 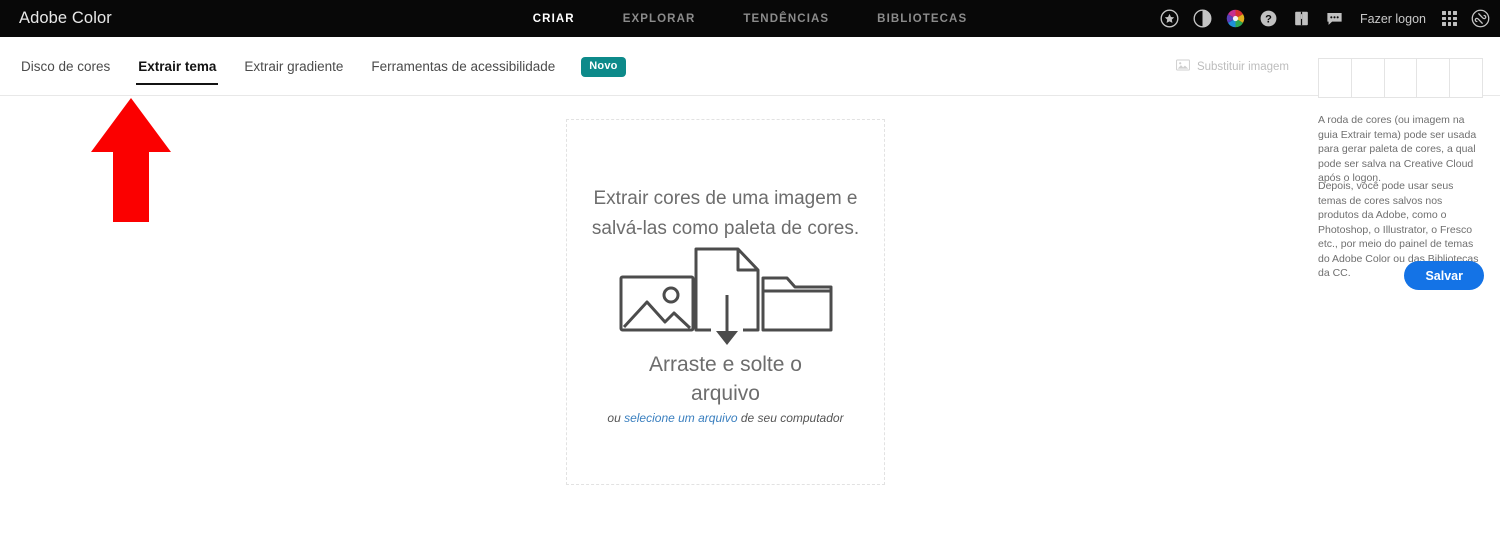 What do you see at coordinates (554, 19) in the screenshot?
I see `nav-item-criar: CRIAR` at bounding box center [554, 19].